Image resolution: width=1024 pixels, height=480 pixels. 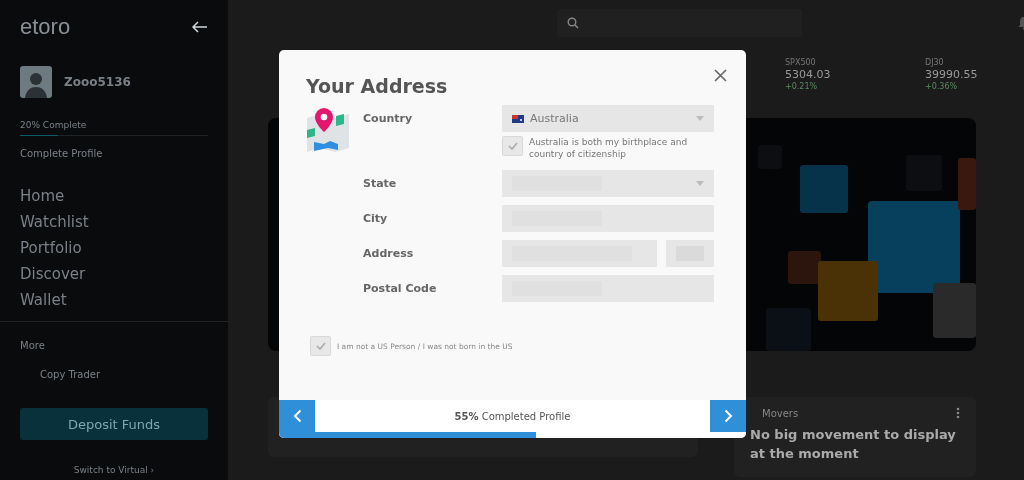 I want to click on nav-item: Wallet, so click(x=43, y=300).